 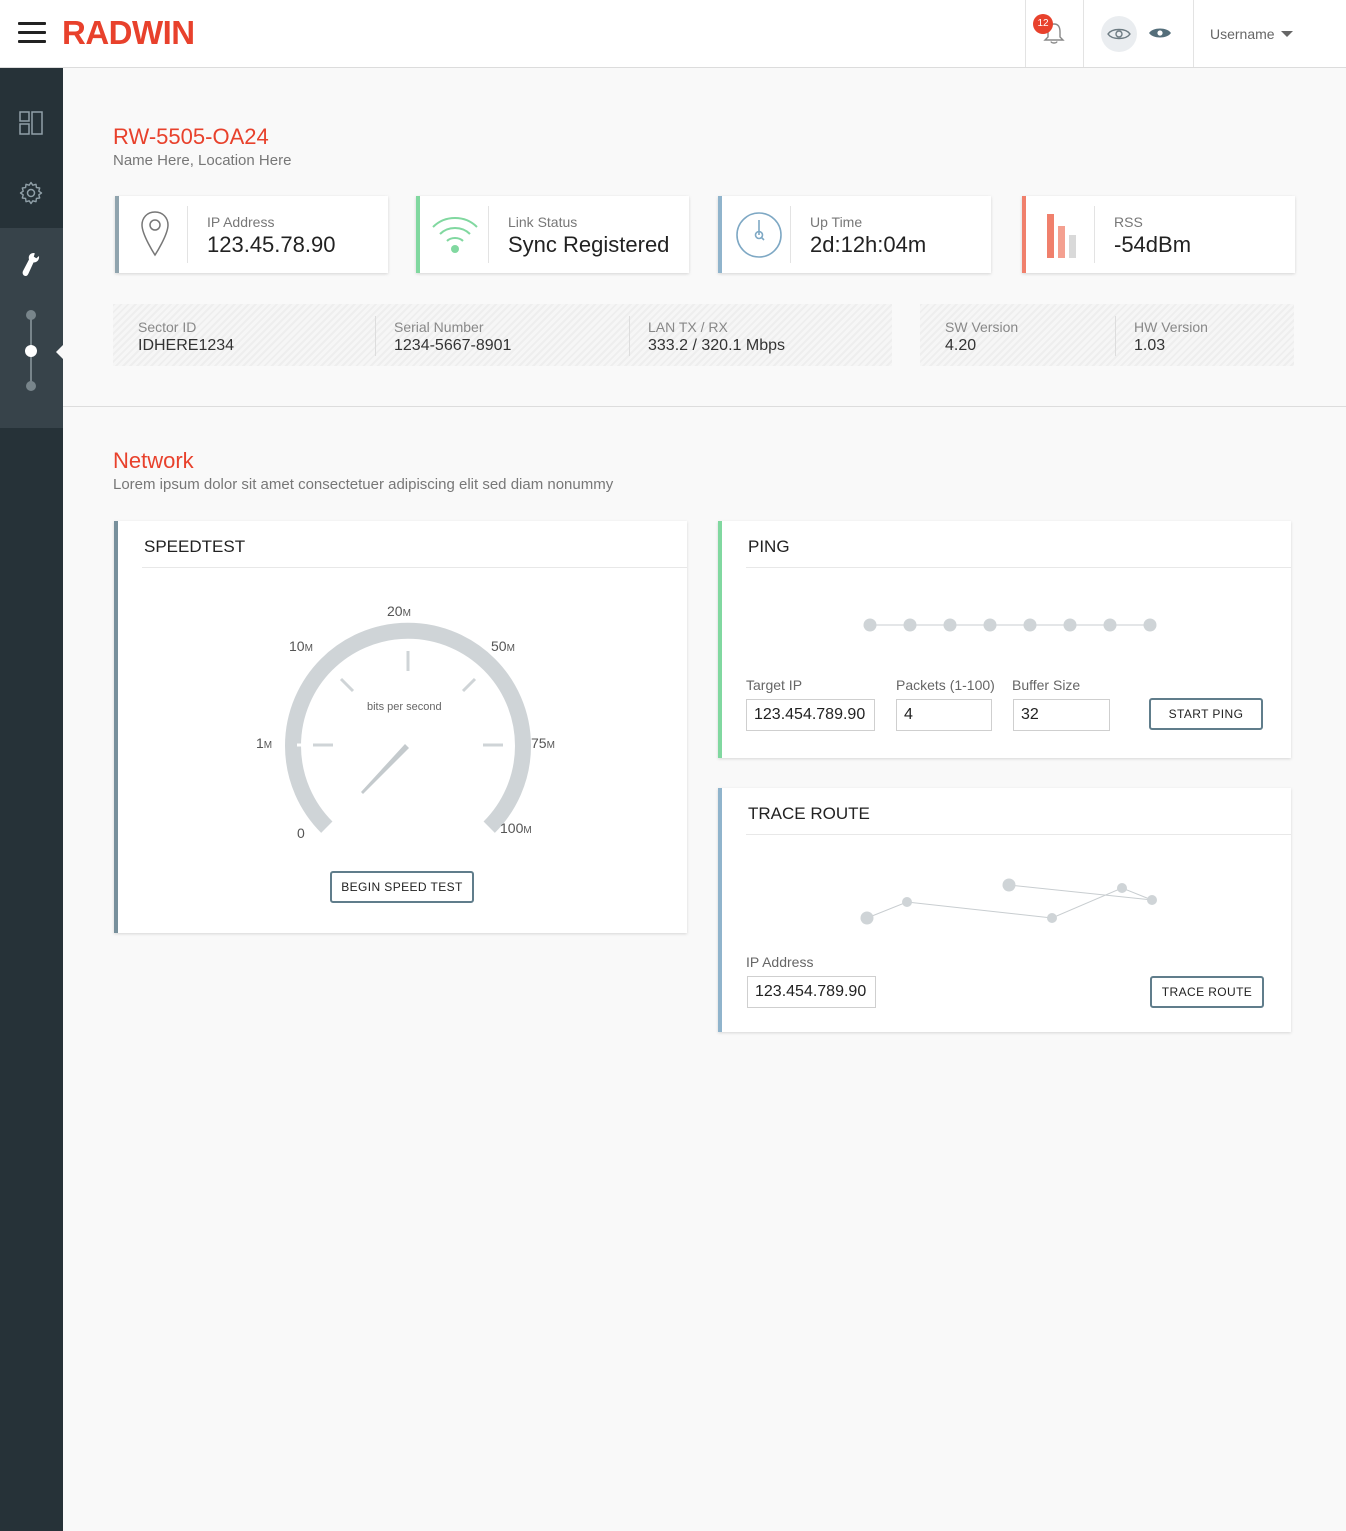 I want to click on kpi-card-link-status: Link Status Sync Registered, so click(x=552, y=234).